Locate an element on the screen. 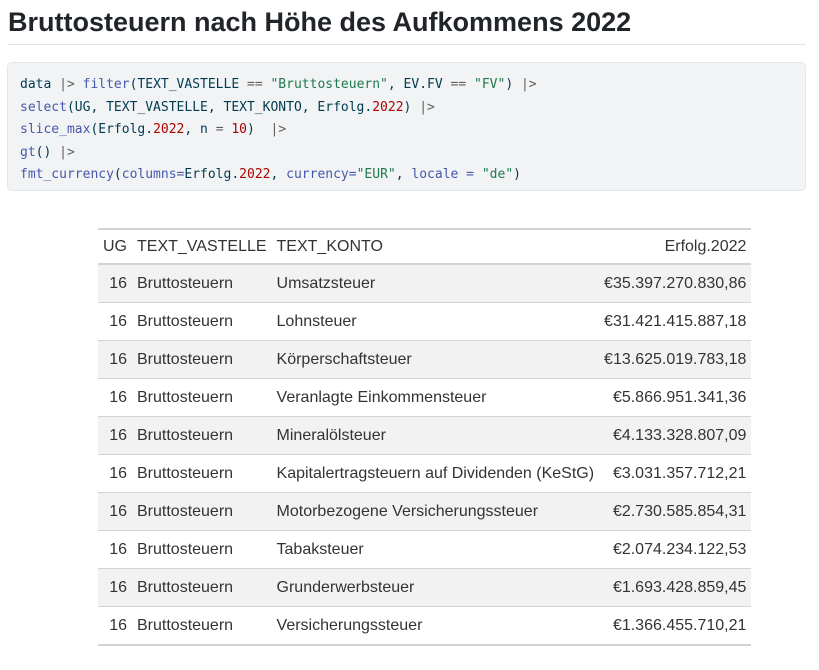 This screenshot has width=819, height=670. cell-text-konto: Mineralölsteuer is located at coordinates (435, 435).